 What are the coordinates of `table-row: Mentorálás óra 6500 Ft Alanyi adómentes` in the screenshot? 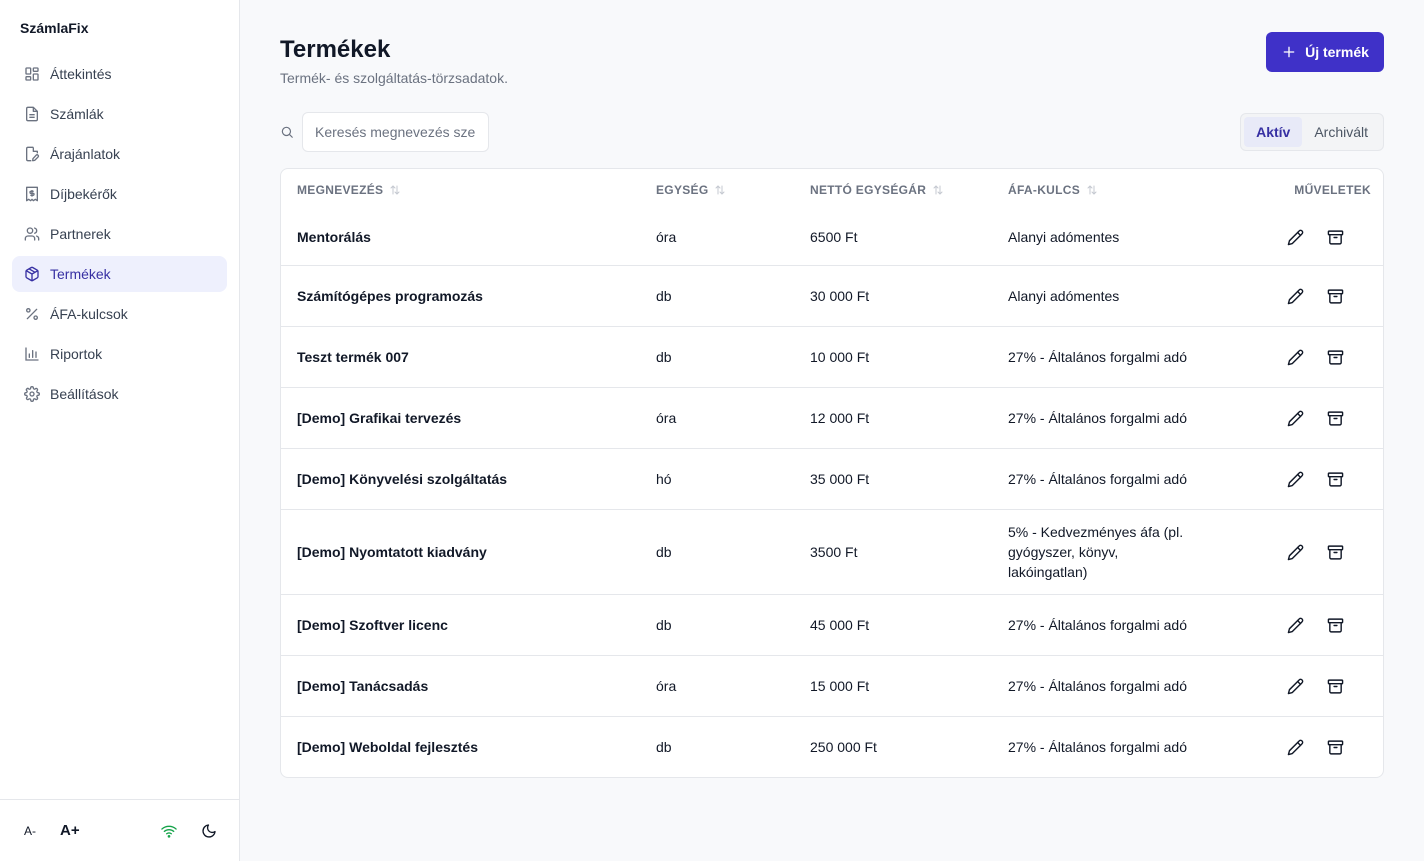 It's located at (832, 237).